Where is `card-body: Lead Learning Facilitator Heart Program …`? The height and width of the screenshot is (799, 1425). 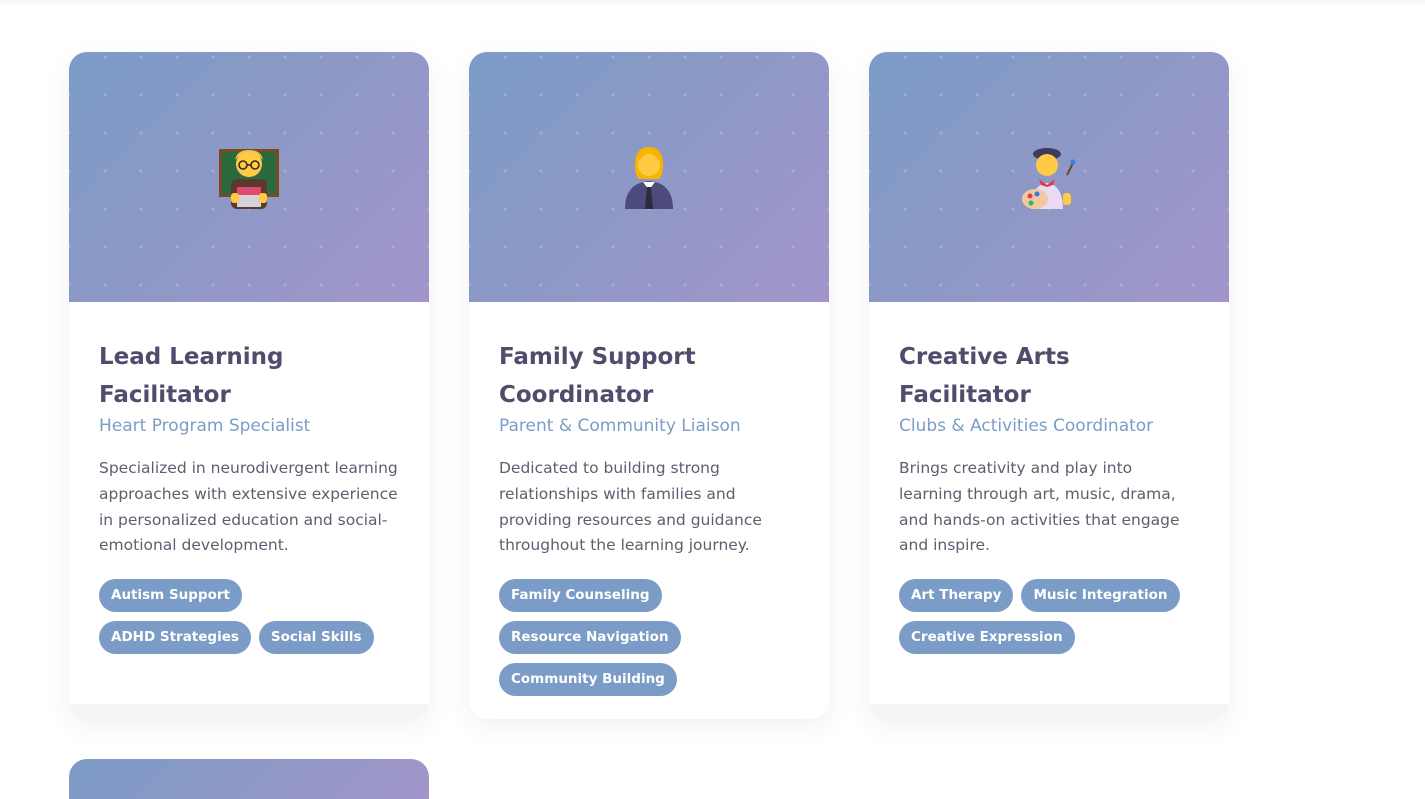
card-body: Lead Learning Facilitator Heart Program … is located at coordinates (249, 503).